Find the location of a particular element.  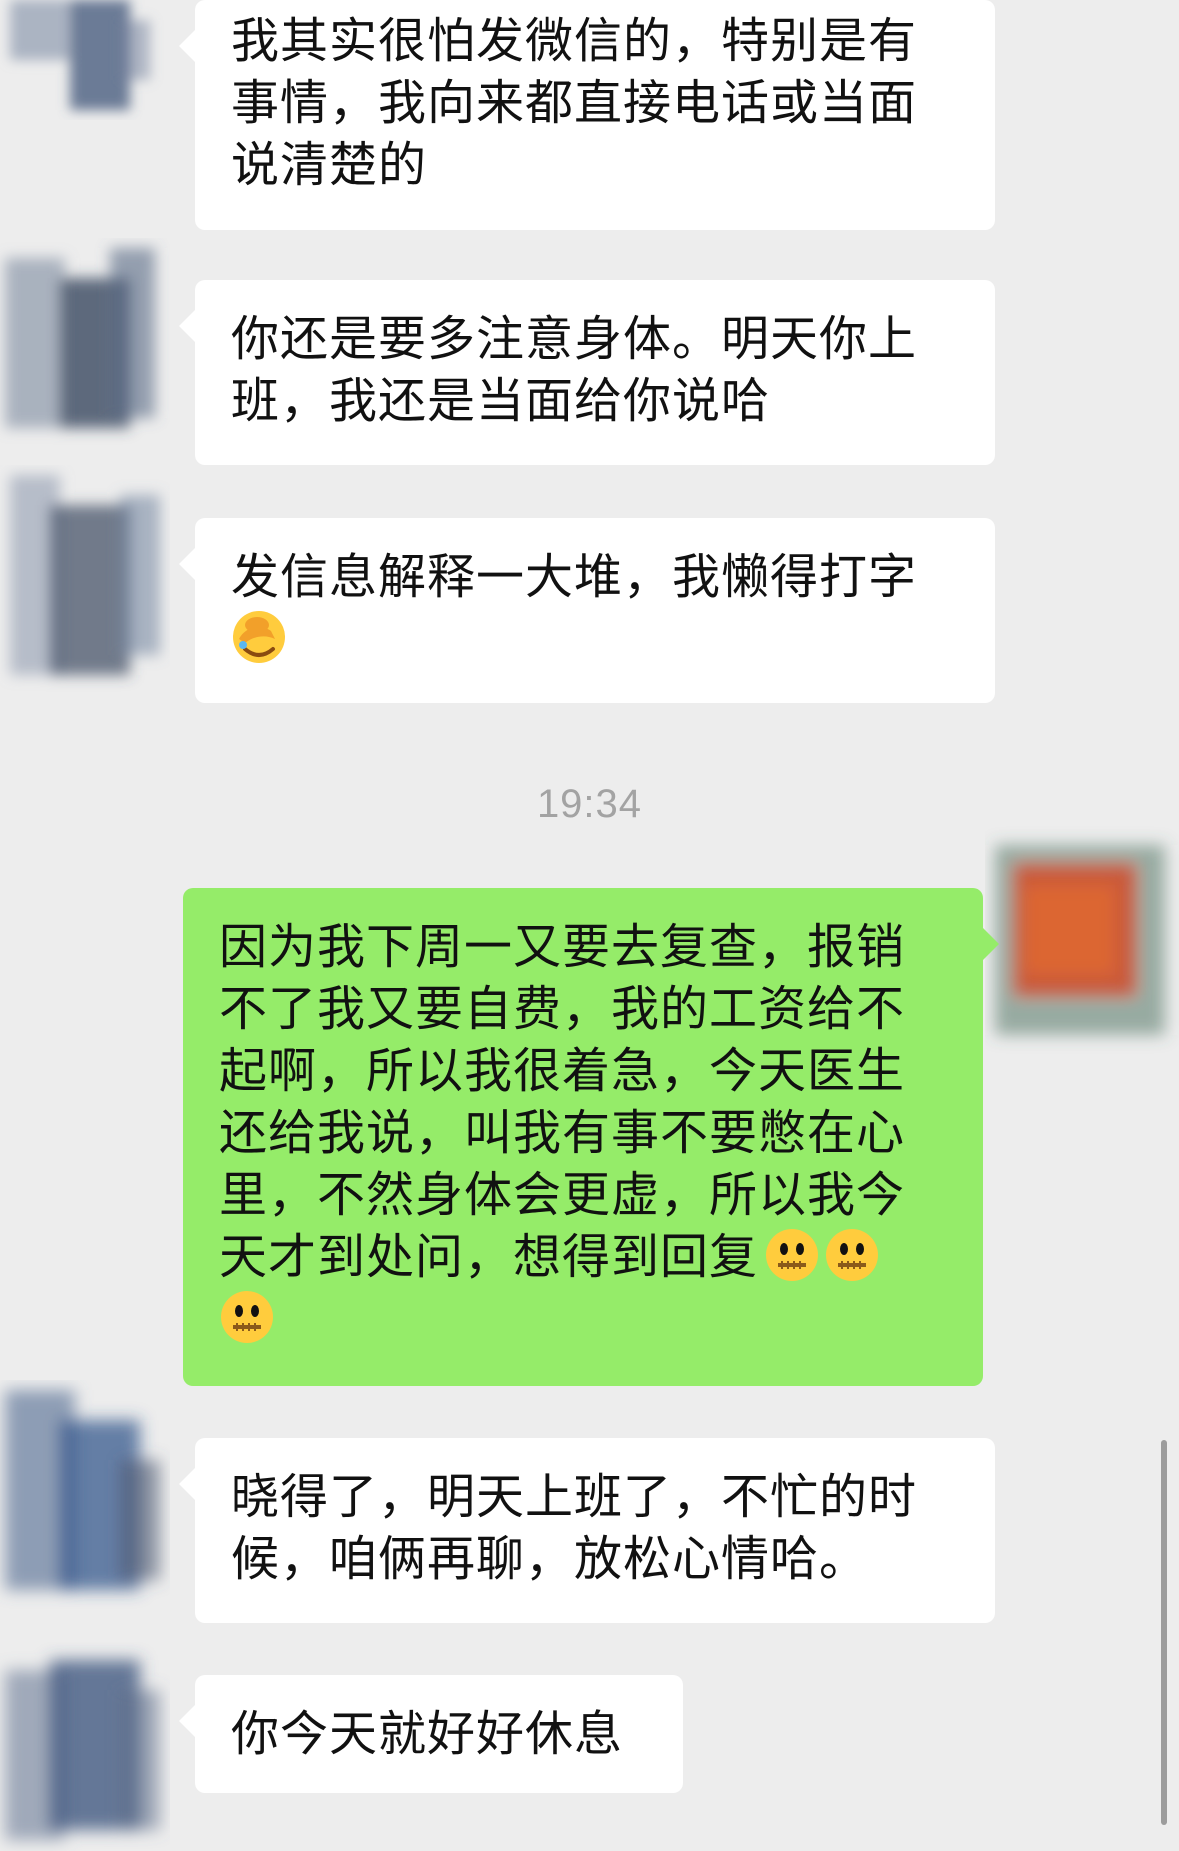

my-avatar is located at coordinates (1082, 940).